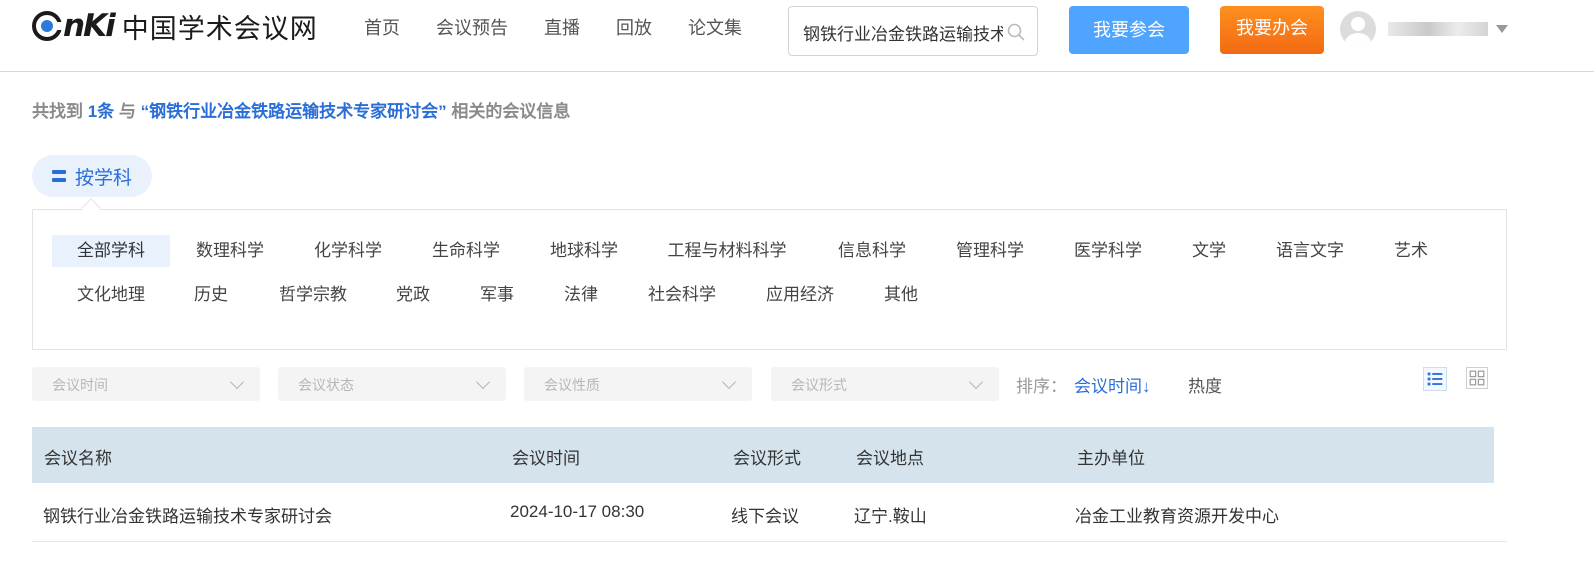 This screenshot has width=1594, height=575. I want to click on sort-by-time: 会议时间↓, so click(1112, 384).